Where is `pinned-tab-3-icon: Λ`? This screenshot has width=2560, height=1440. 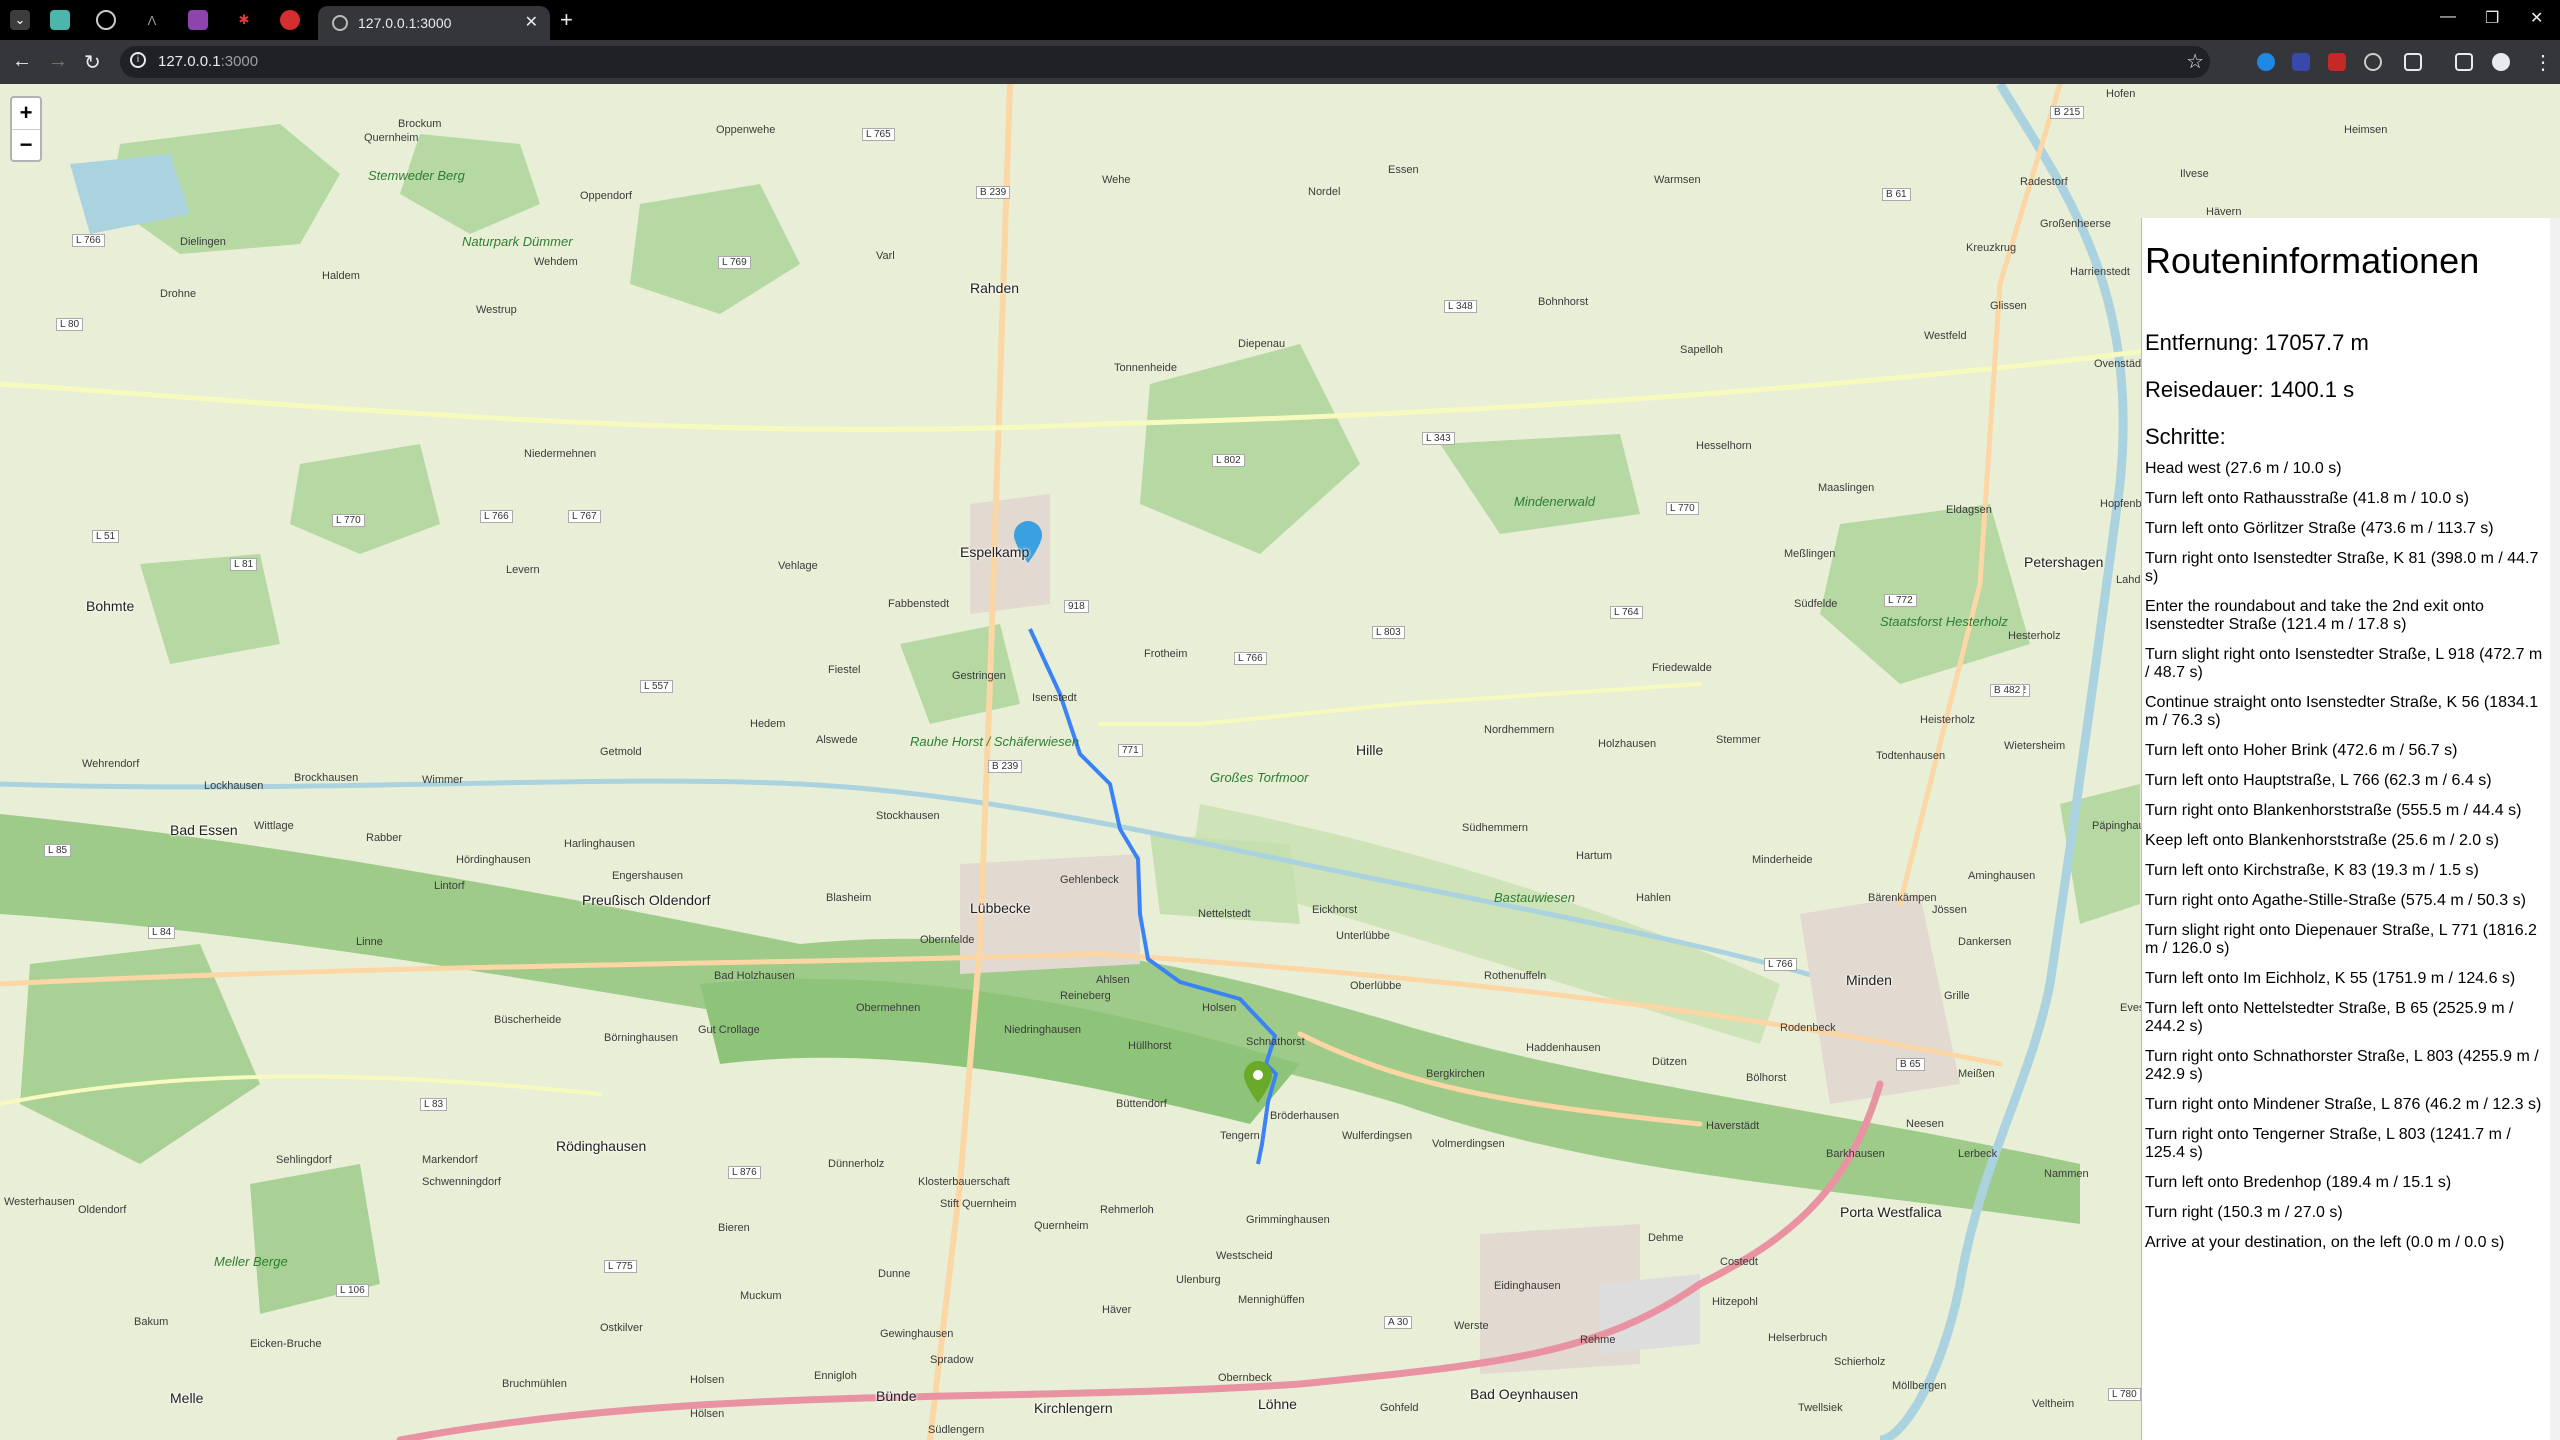
pinned-tab-3-icon: Λ is located at coordinates (152, 20).